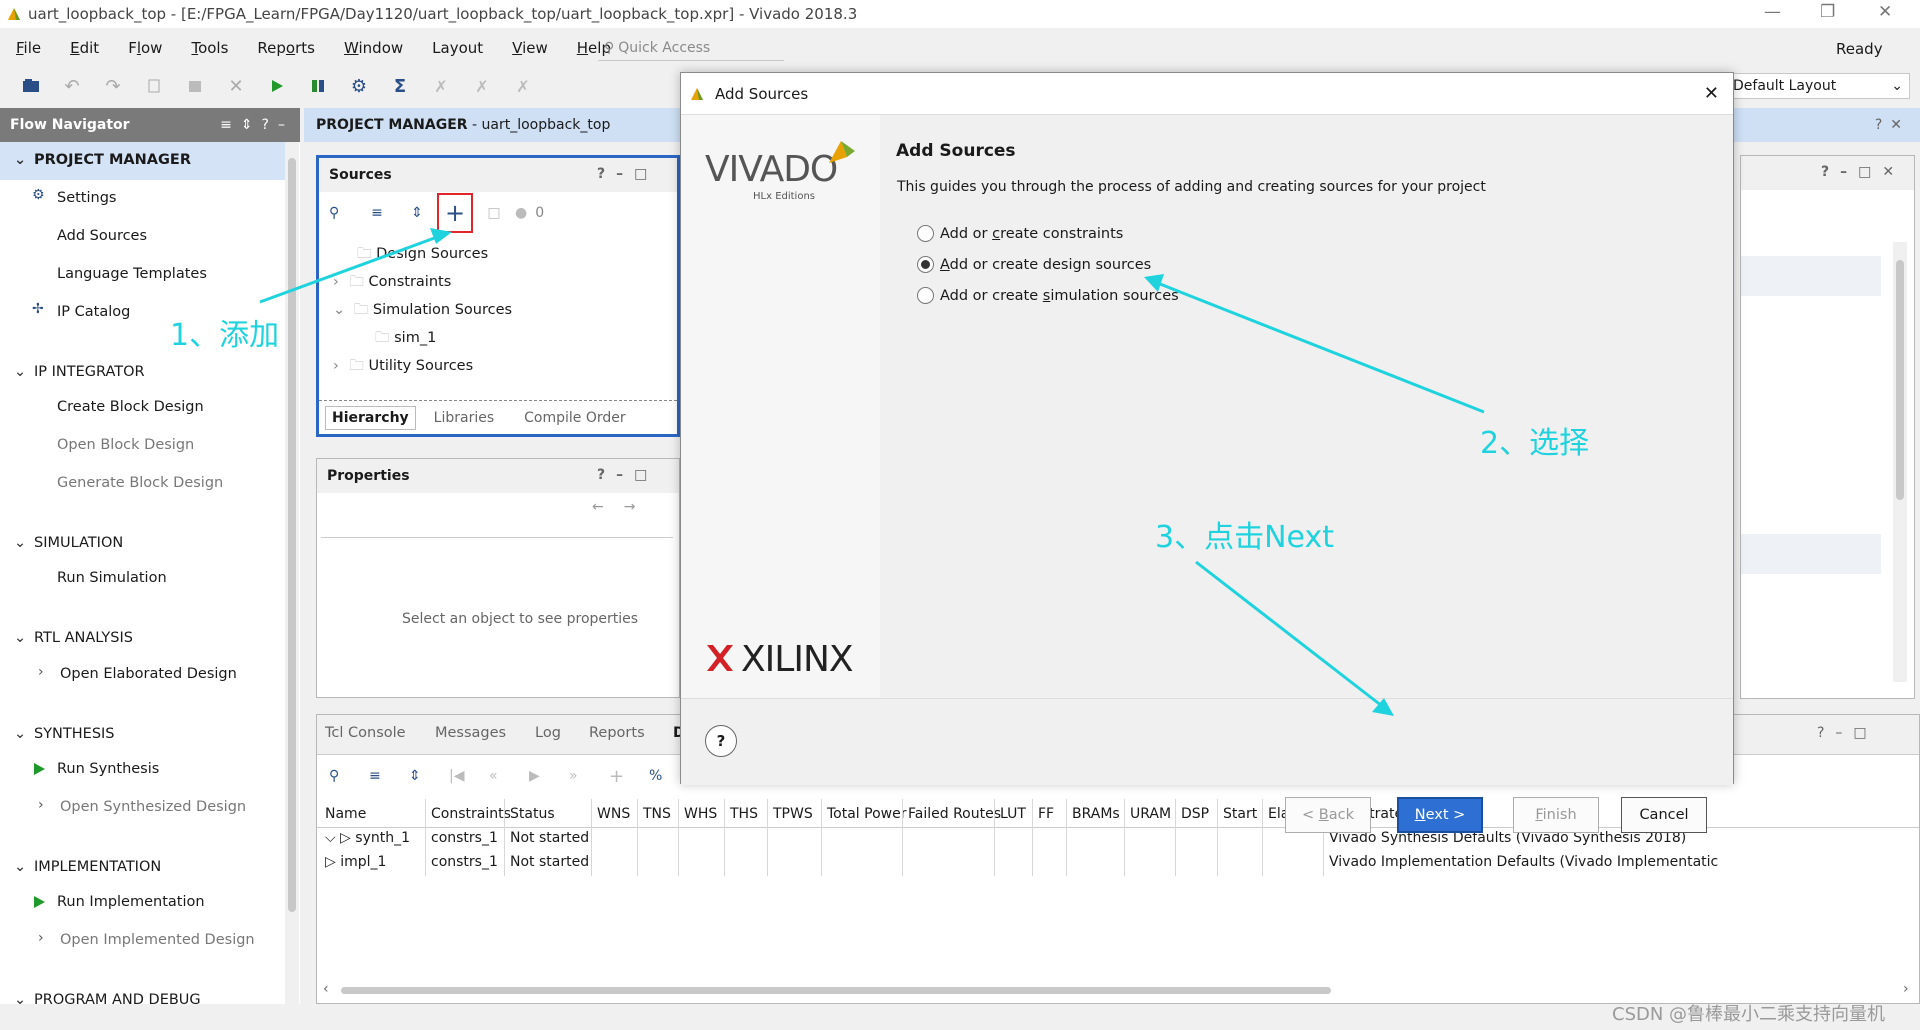 The height and width of the screenshot is (1030, 1920). Describe the element at coordinates (1322, 348) in the screenshot. I see `arrow-step2` at that location.